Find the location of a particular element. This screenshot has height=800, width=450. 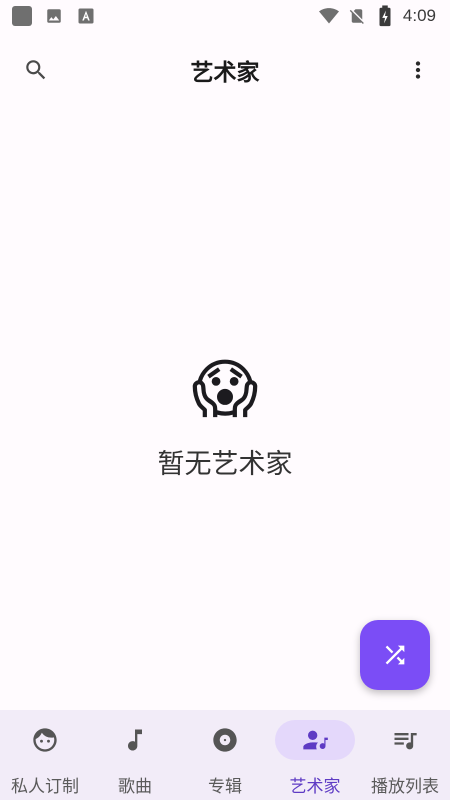

shuffle-icon is located at coordinates (395, 655).